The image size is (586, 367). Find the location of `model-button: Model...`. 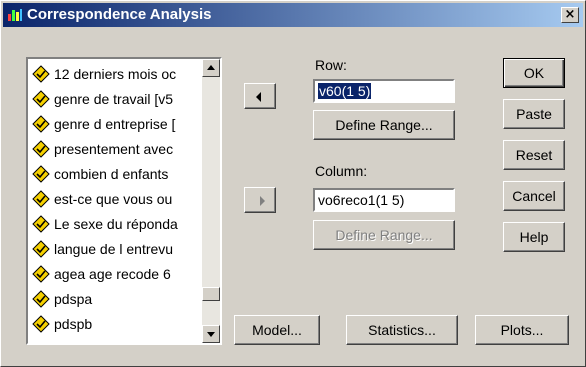

model-button: Model... is located at coordinates (277, 330).